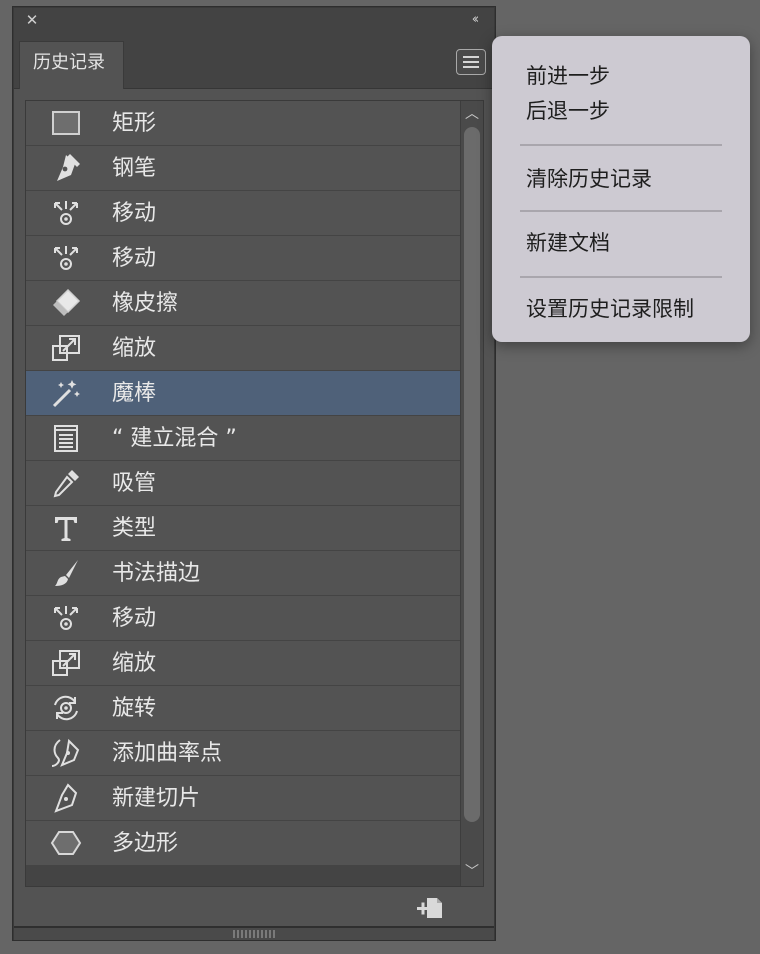  What do you see at coordinates (156, 798) in the screenshot?
I see `history-state-label: 新建切片` at bounding box center [156, 798].